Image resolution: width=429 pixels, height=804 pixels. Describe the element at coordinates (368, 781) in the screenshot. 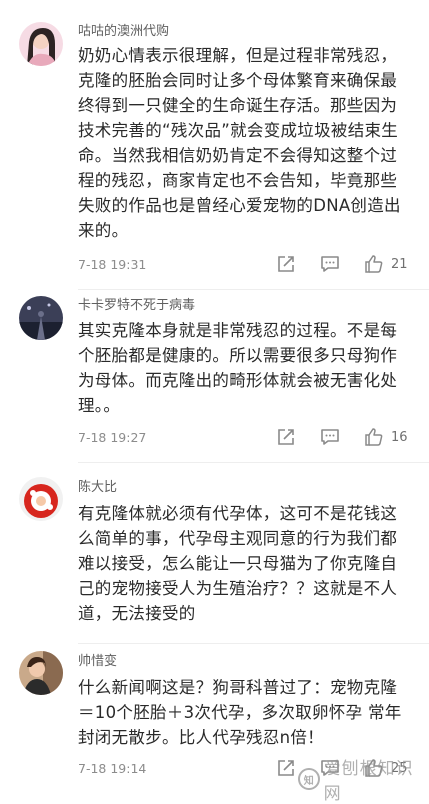

I see `watermark-text: 爱刨根知识网` at that location.